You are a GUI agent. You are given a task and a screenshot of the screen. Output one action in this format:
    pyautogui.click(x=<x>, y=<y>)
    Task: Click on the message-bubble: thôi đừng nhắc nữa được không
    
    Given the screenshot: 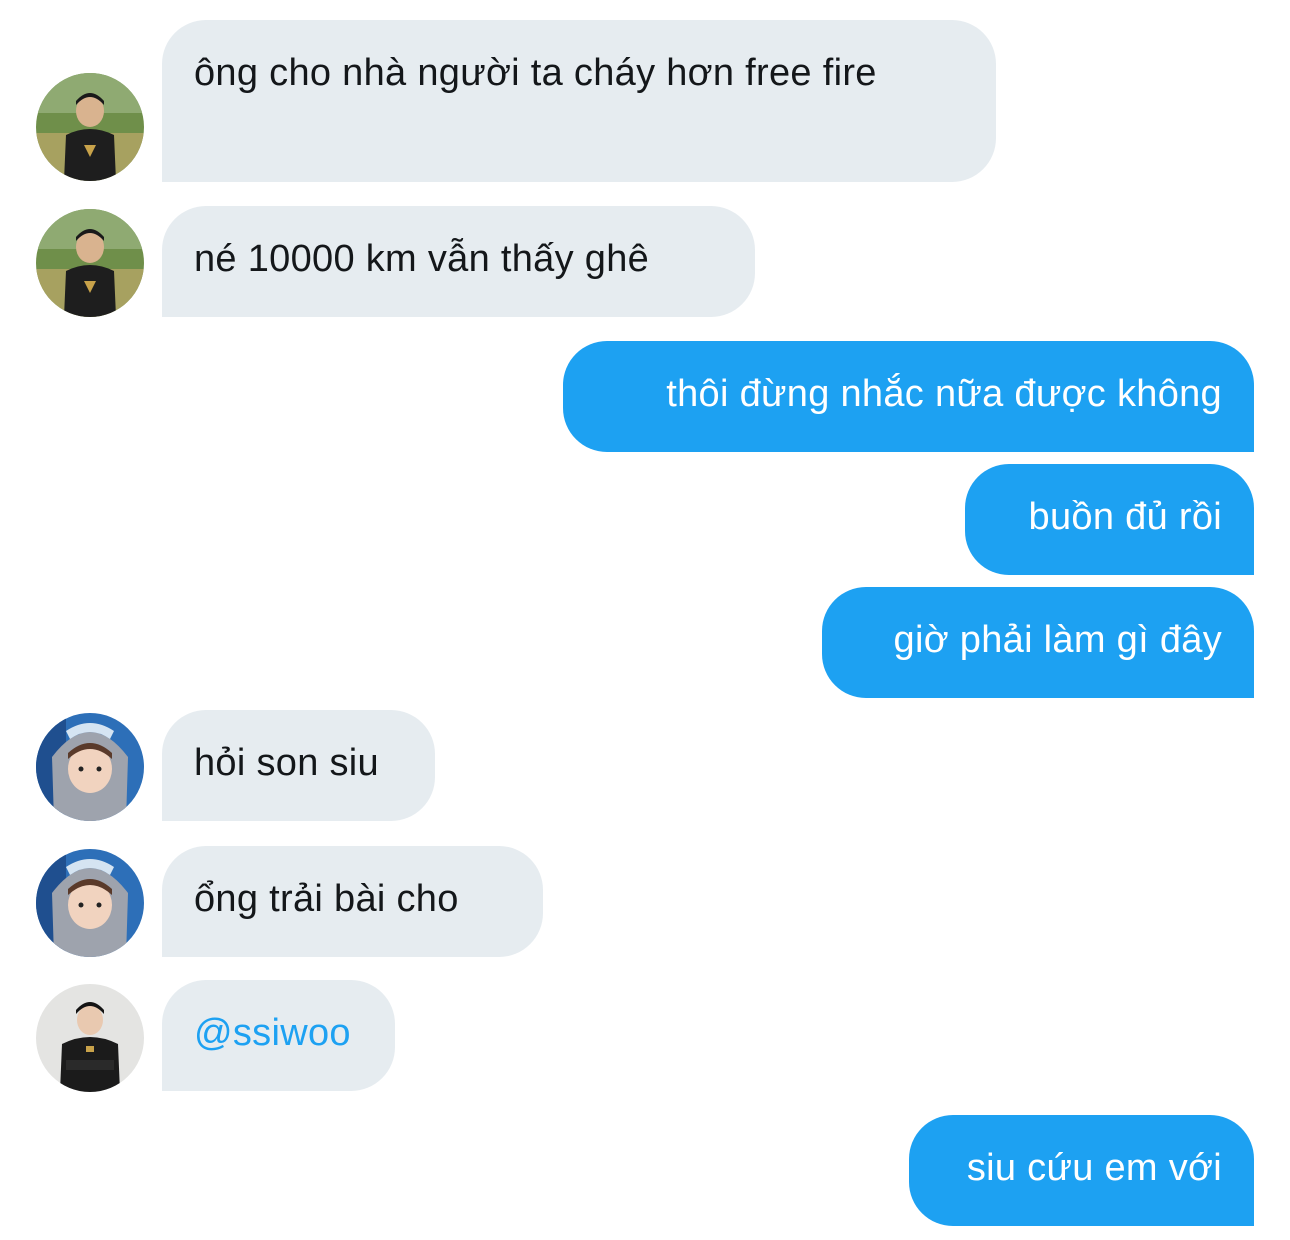 What is the action you would take?
    pyautogui.click(x=908, y=396)
    